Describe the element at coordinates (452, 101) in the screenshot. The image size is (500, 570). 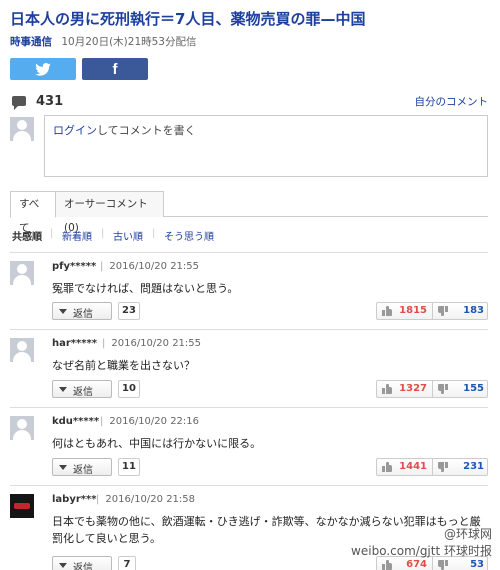
I see `my-comments-link: 自分のコメント` at that location.